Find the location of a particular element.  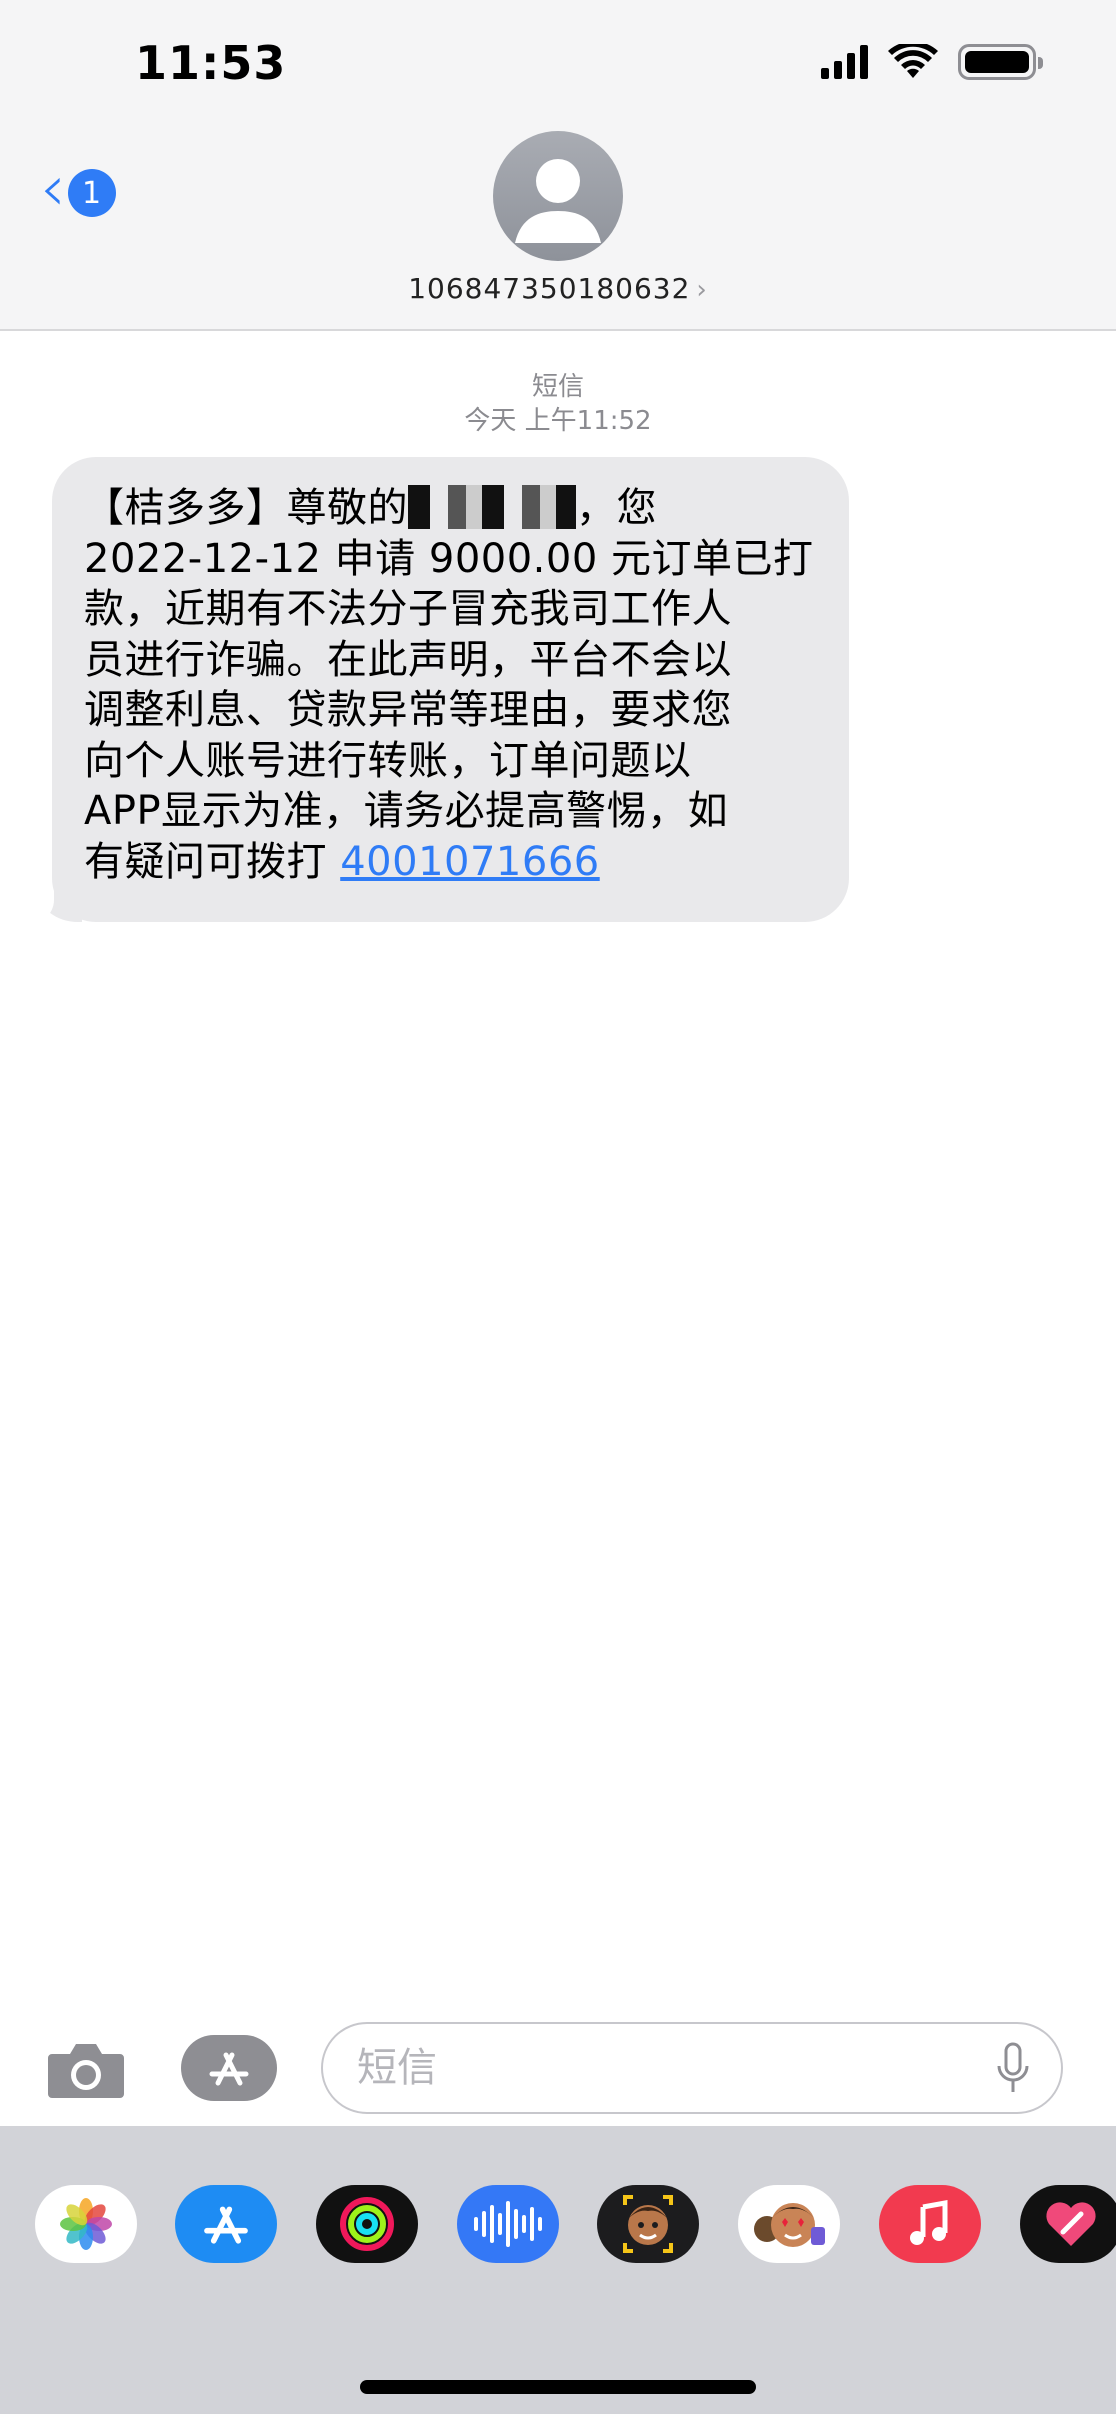

service-label: 短信 is located at coordinates (557, 387).